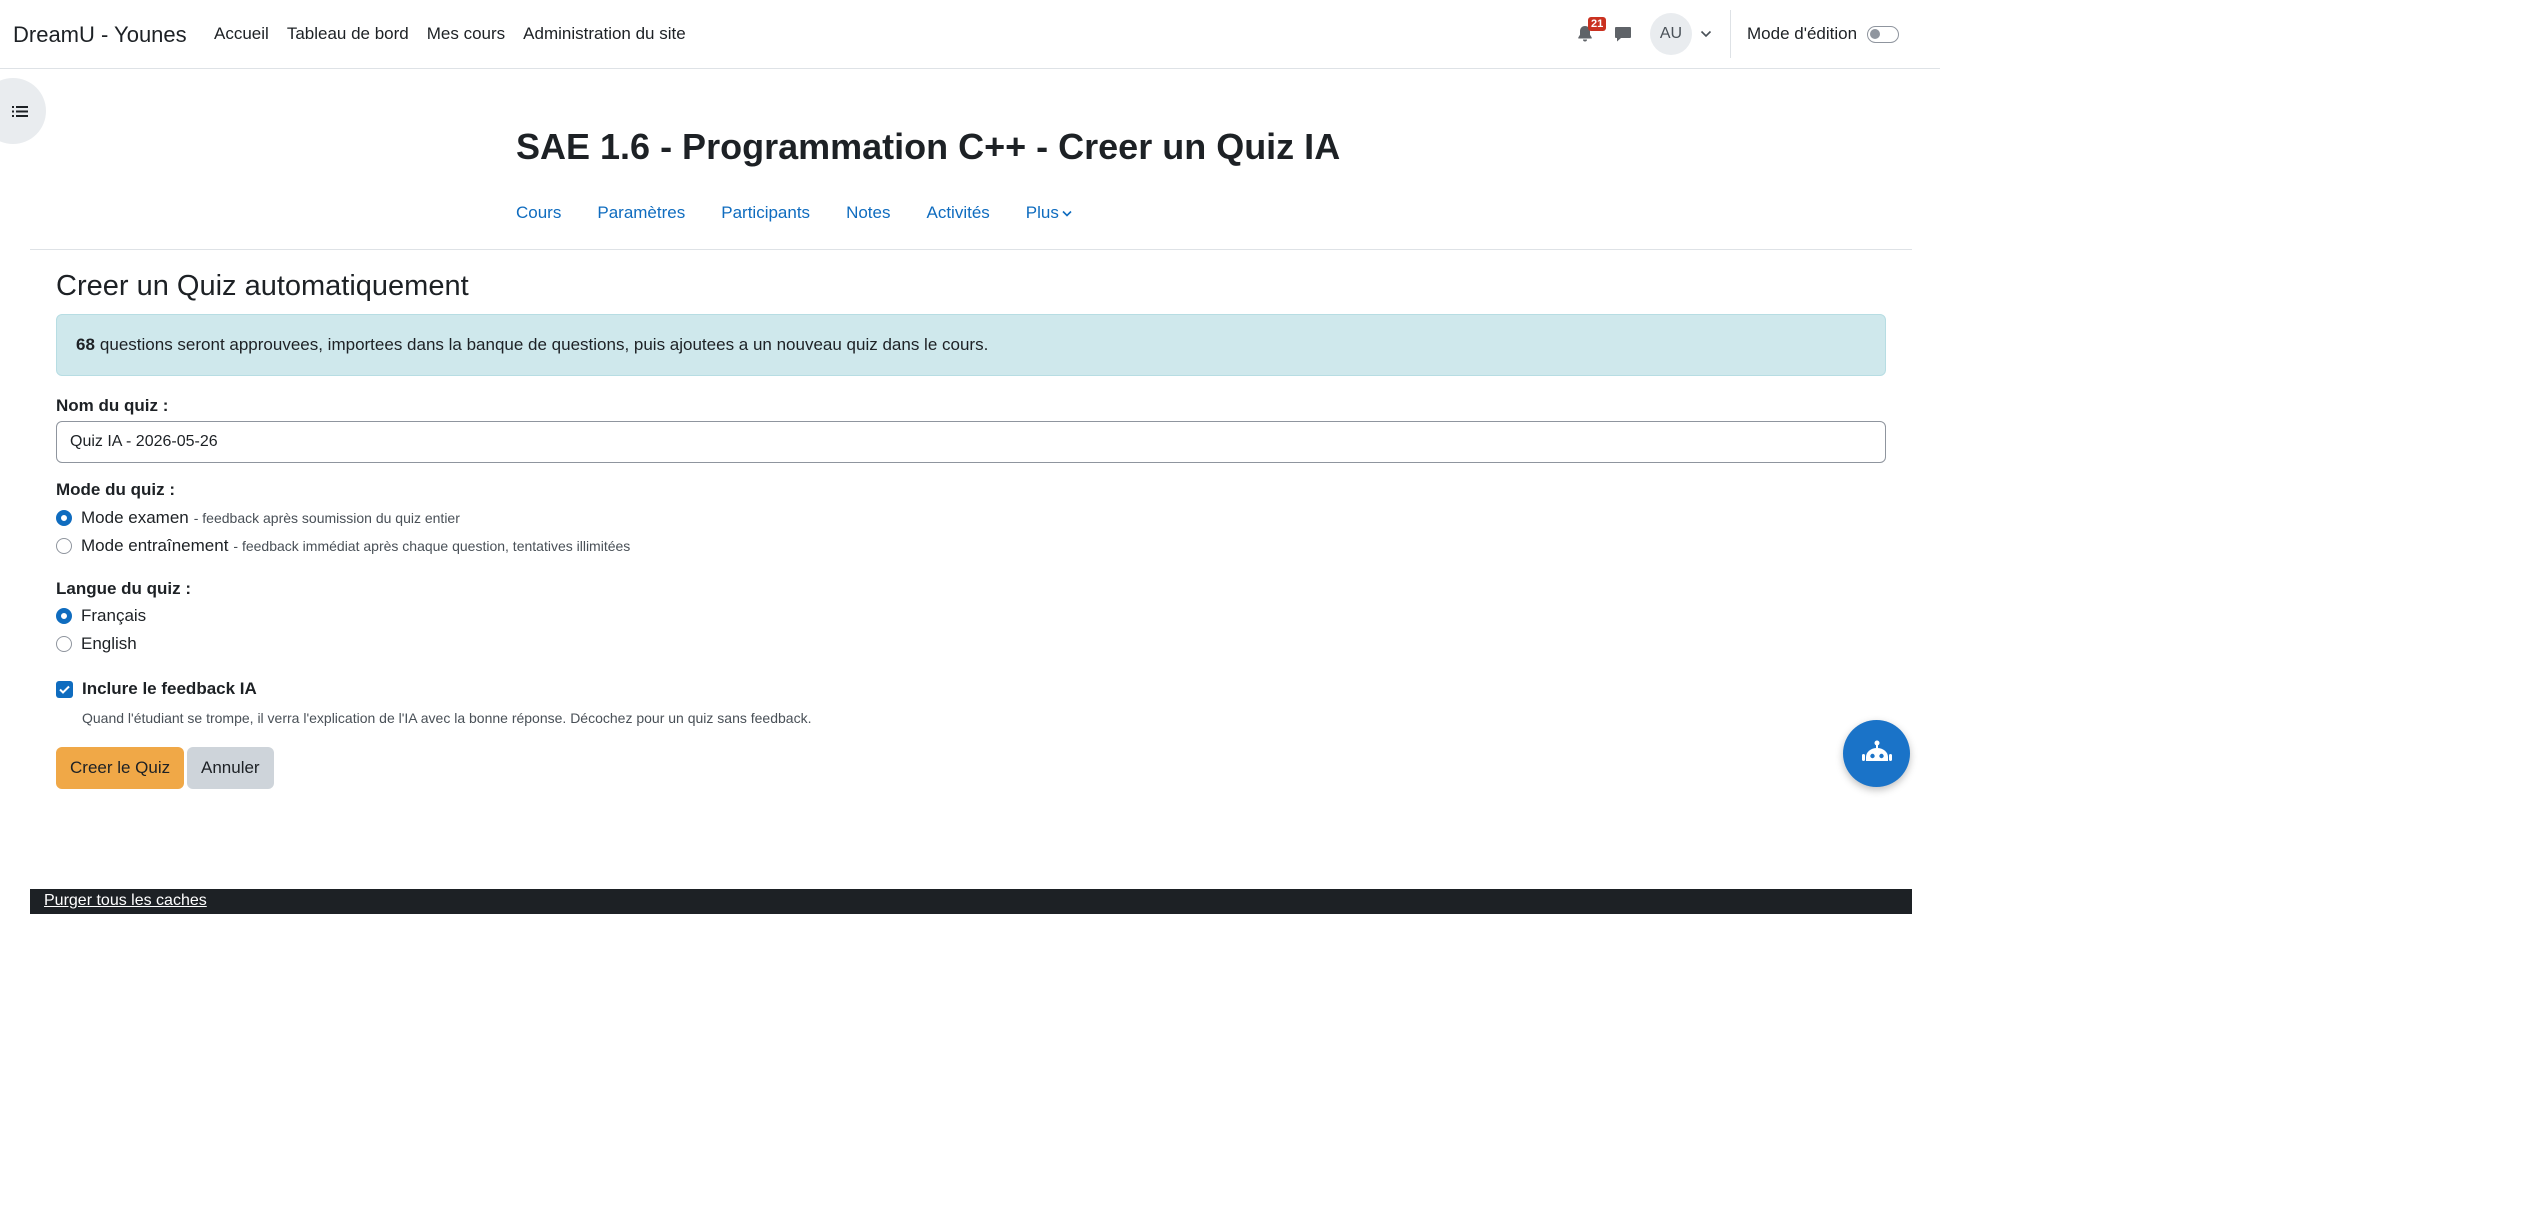 The image size is (2529, 1206). What do you see at coordinates (64, 644) in the screenshot?
I see `language-english-radio` at bounding box center [64, 644].